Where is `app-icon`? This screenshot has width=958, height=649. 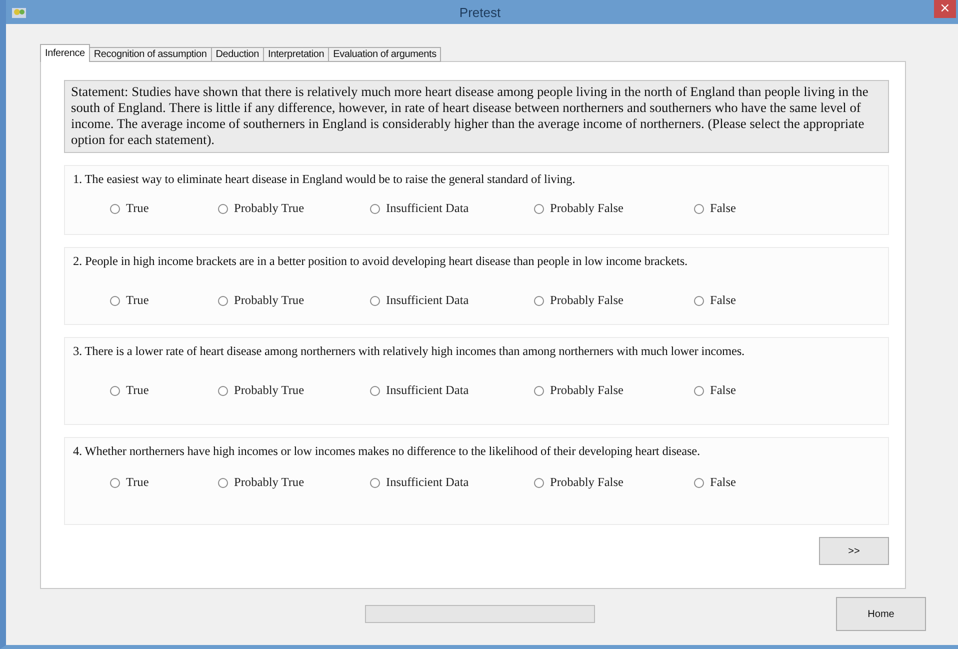
app-icon is located at coordinates (19, 12).